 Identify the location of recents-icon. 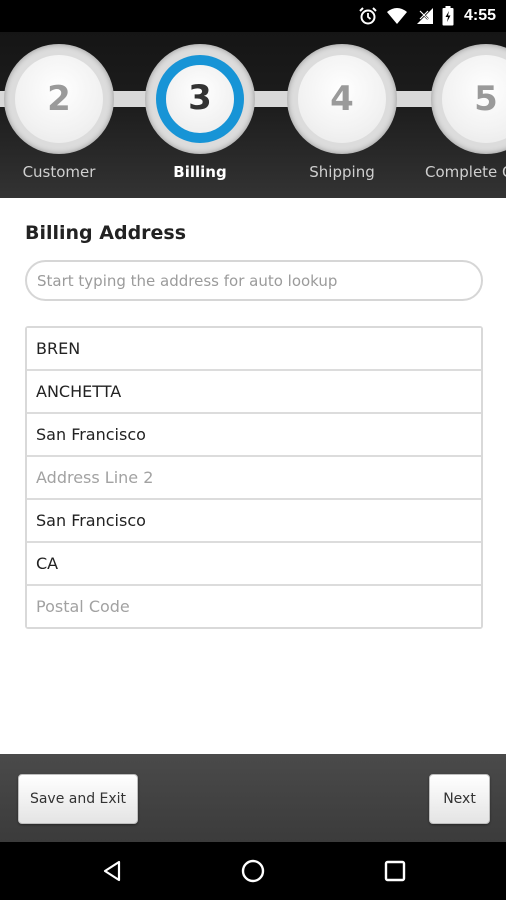
(395, 871).